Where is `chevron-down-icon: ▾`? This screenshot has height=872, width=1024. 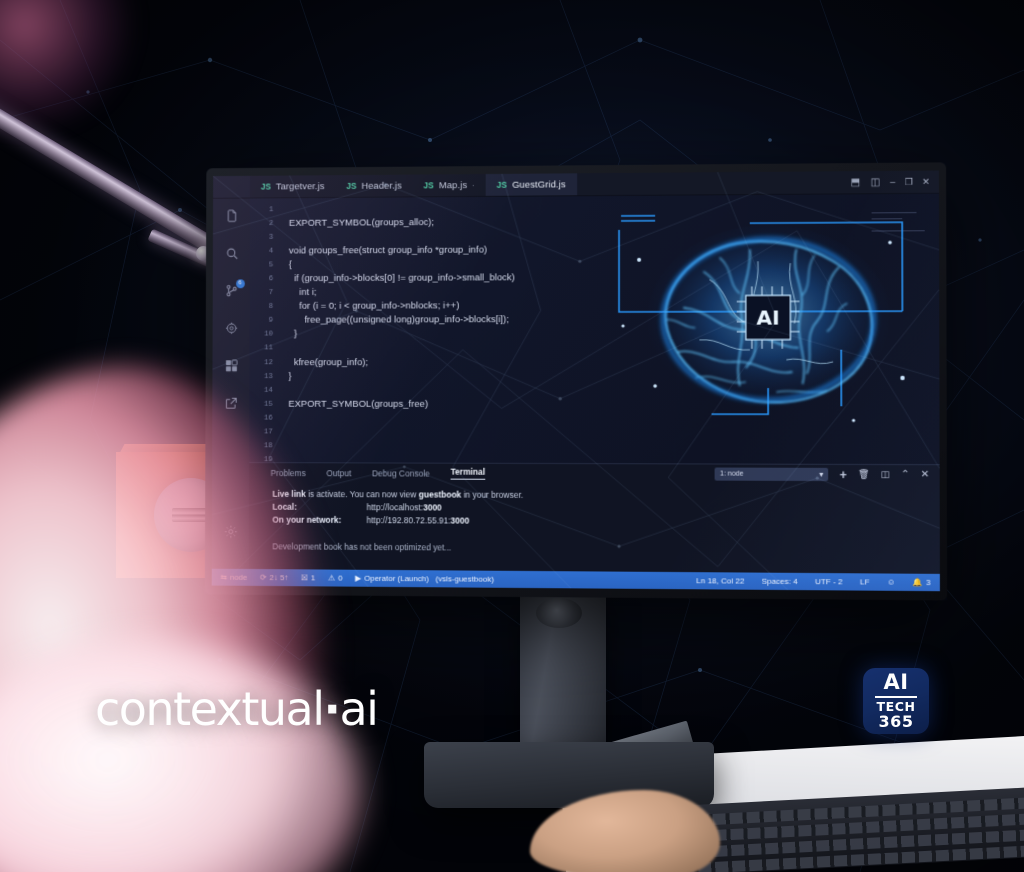 chevron-down-icon: ▾ is located at coordinates (821, 474).